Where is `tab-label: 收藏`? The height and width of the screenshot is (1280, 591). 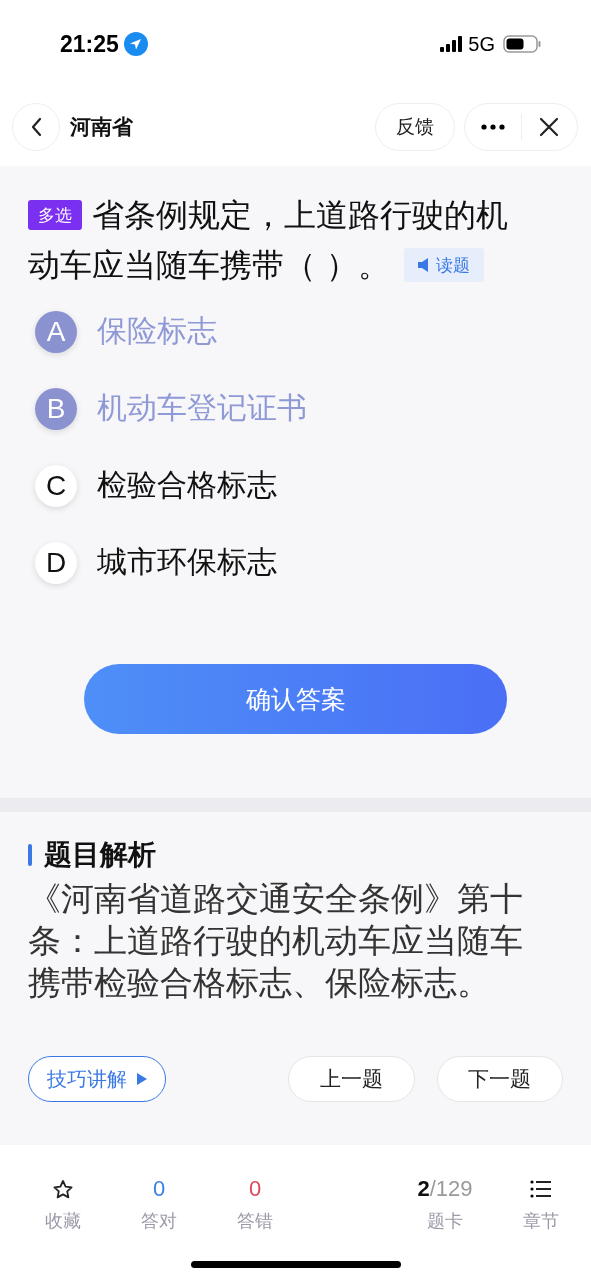 tab-label: 收藏 is located at coordinates (63, 1221).